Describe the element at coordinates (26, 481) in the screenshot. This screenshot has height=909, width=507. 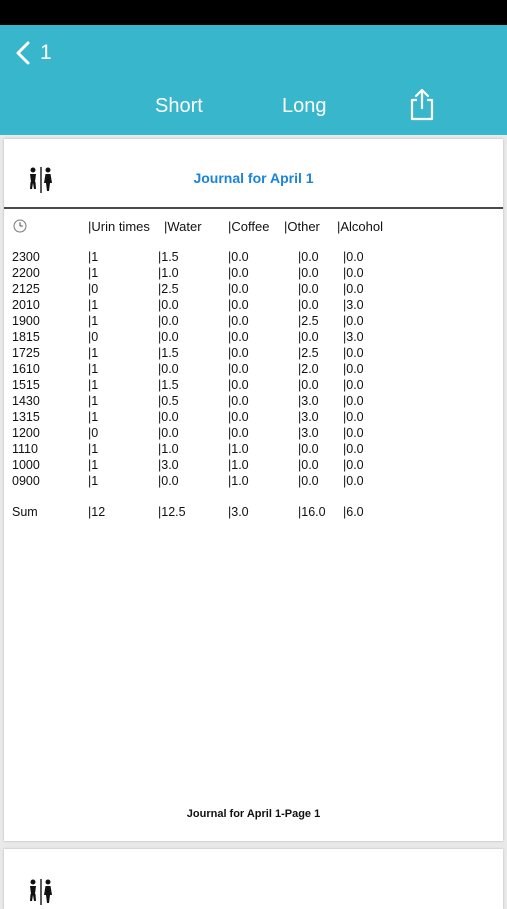
I see `cell-time: 0900` at that location.